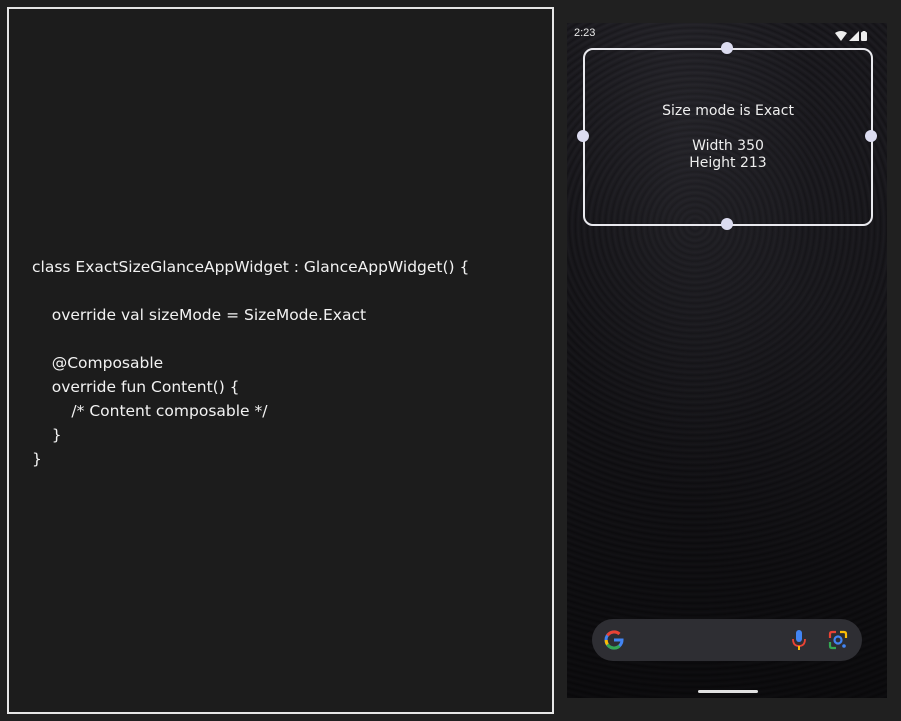  I want to click on status-time: 2:23, so click(585, 33).